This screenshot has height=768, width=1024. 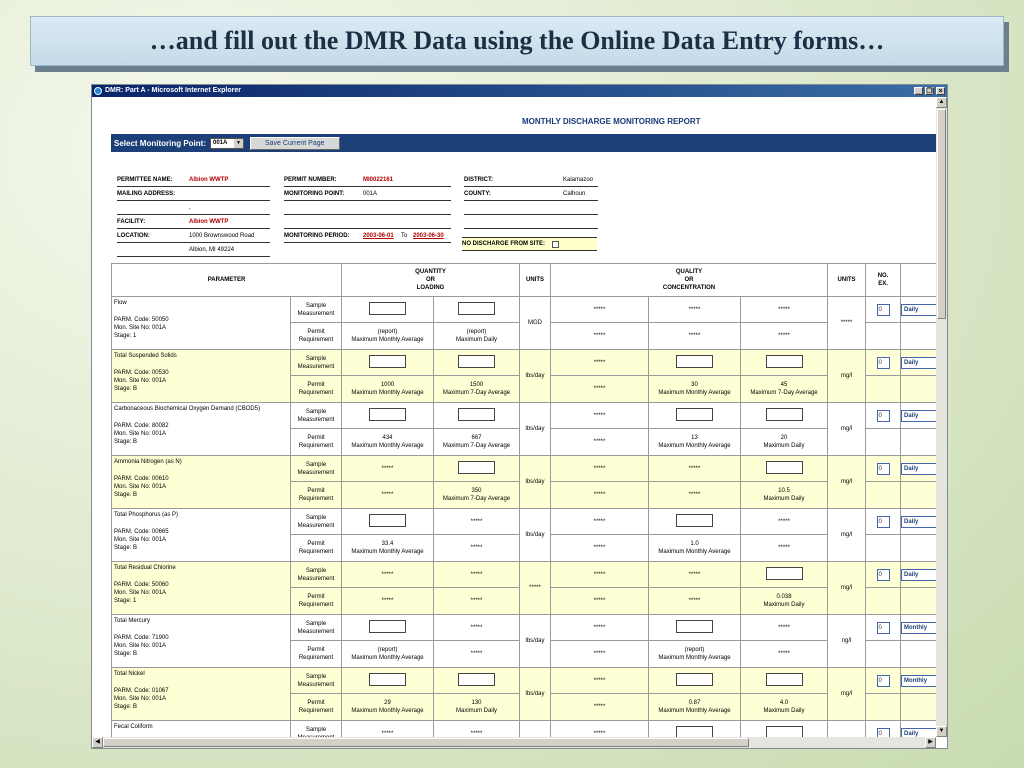 I want to click on permit-requirement-text: Maximum Daily, so click(x=784, y=711).